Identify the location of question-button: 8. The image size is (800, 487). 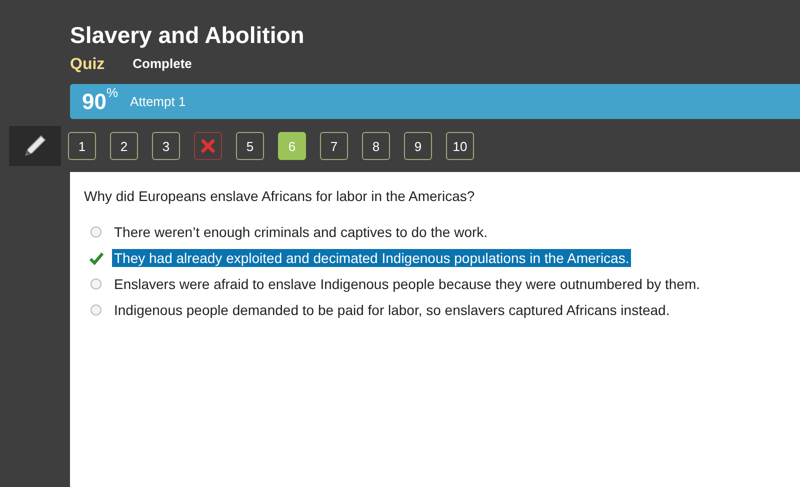
(376, 146).